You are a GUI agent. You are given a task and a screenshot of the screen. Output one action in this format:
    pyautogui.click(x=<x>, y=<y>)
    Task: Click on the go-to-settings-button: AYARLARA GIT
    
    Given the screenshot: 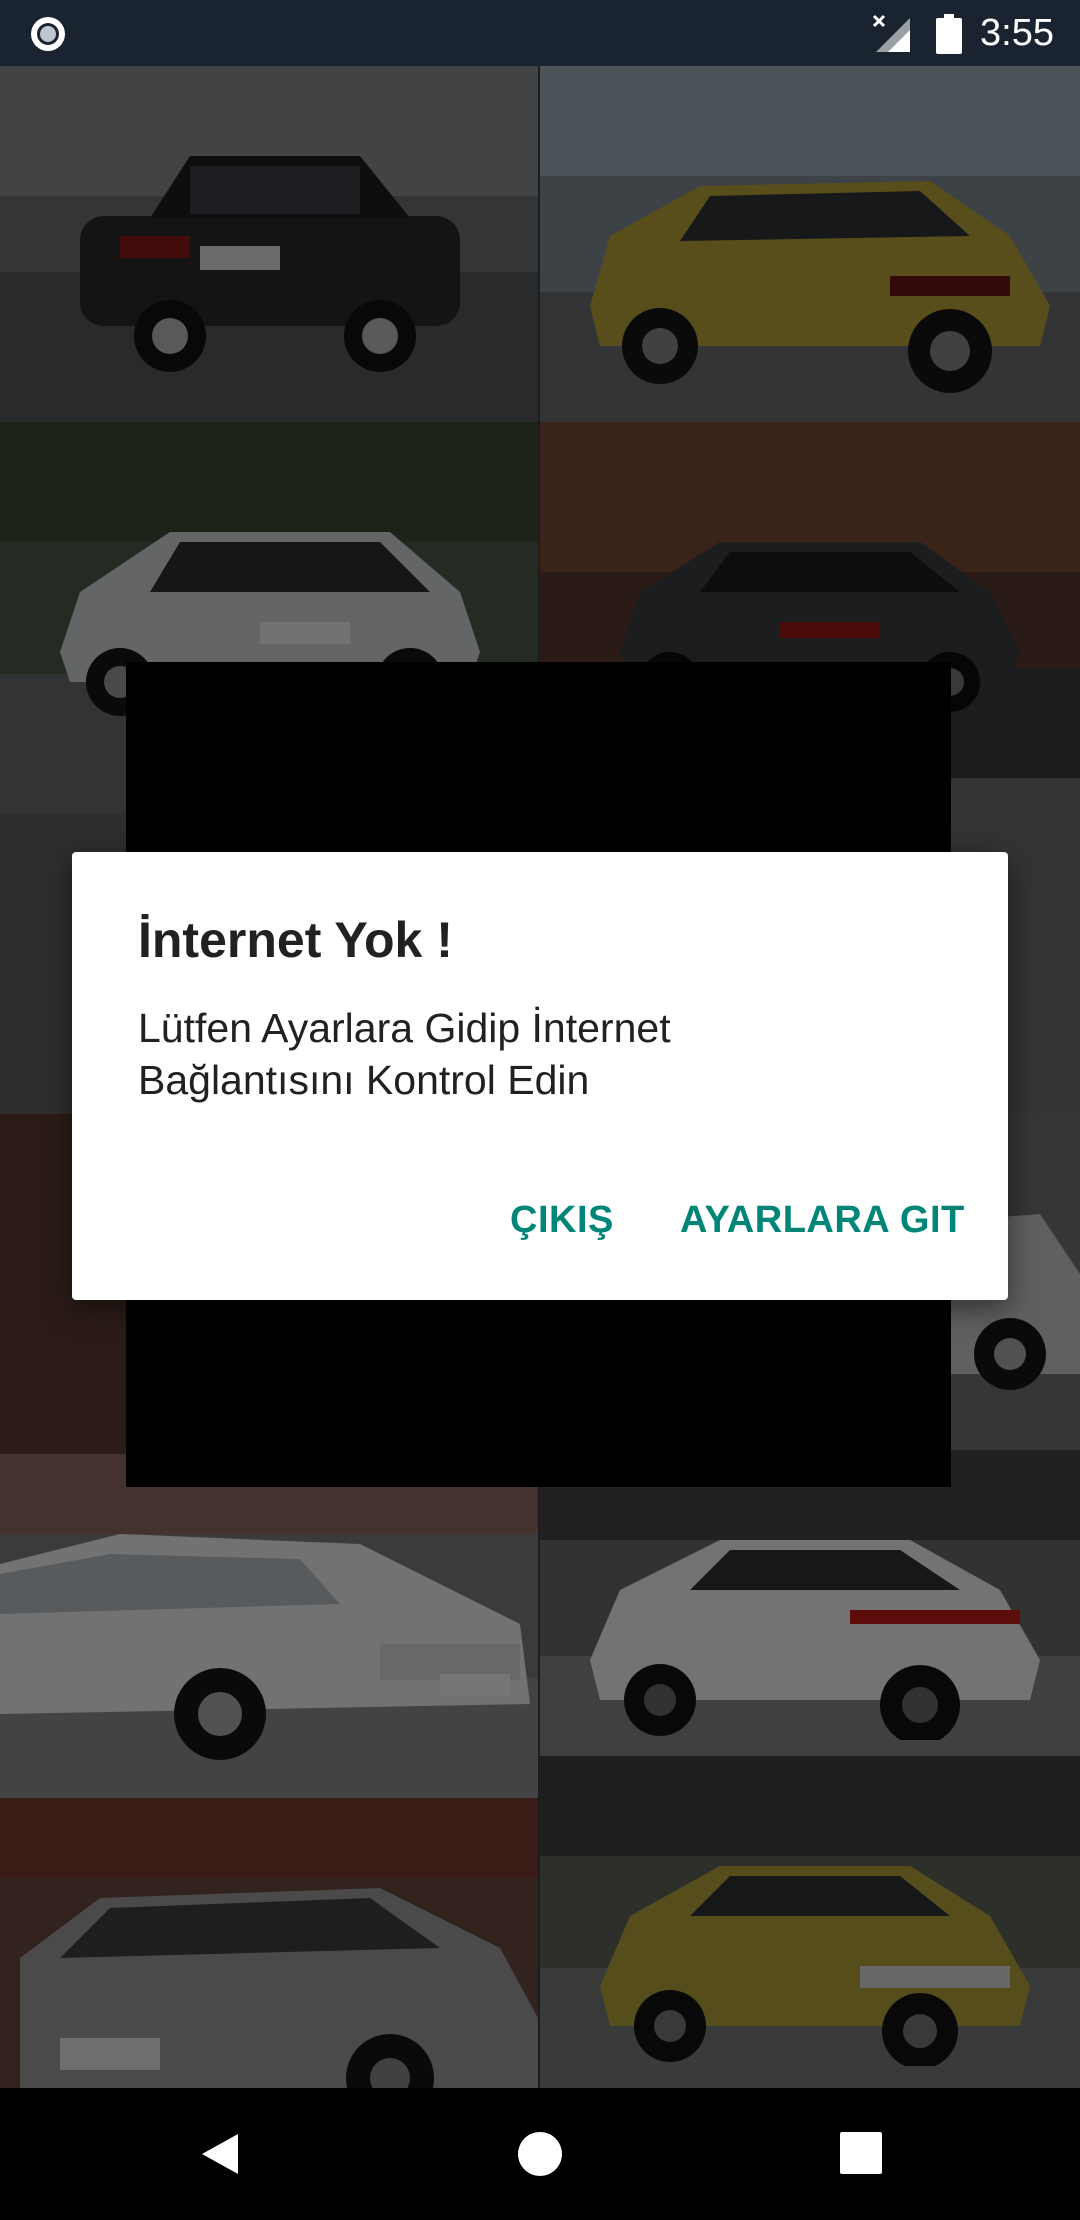 What is the action you would take?
    pyautogui.click(x=822, y=1220)
    